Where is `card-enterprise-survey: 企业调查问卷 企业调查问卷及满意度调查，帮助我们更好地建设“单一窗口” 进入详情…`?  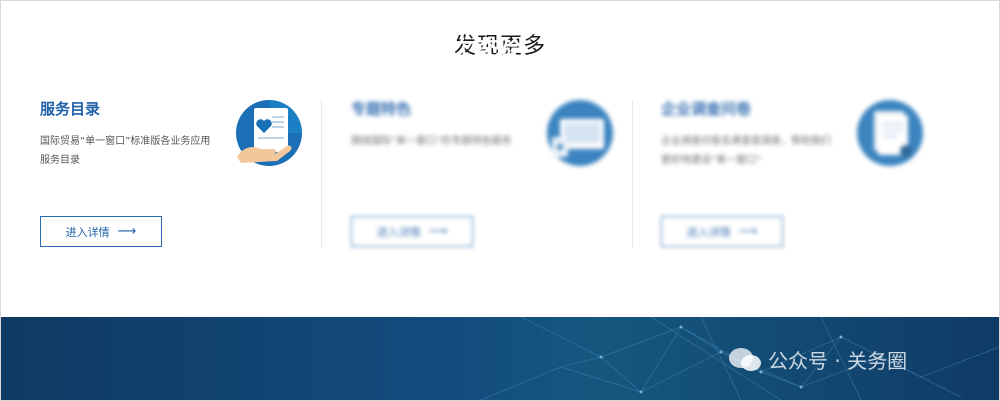
card-enterprise-survey: 企业调查问卷 企业调查问卷及满意度调查，帮助我们更好地建设“单一窗口” 进入详情… is located at coordinates (796, 175).